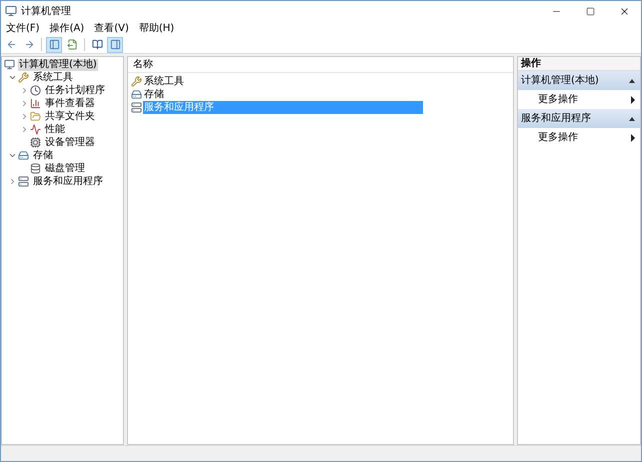 This screenshot has height=462, width=642. What do you see at coordinates (143, 64) in the screenshot?
I see `column-header: 名称` at bounding box center [143, 64].